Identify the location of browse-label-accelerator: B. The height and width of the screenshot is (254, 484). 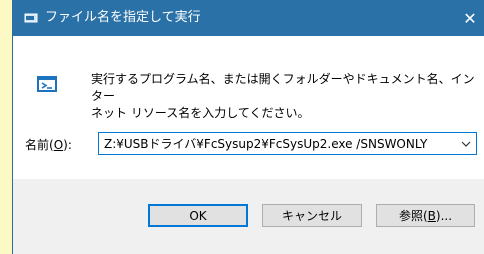
(431, 215).